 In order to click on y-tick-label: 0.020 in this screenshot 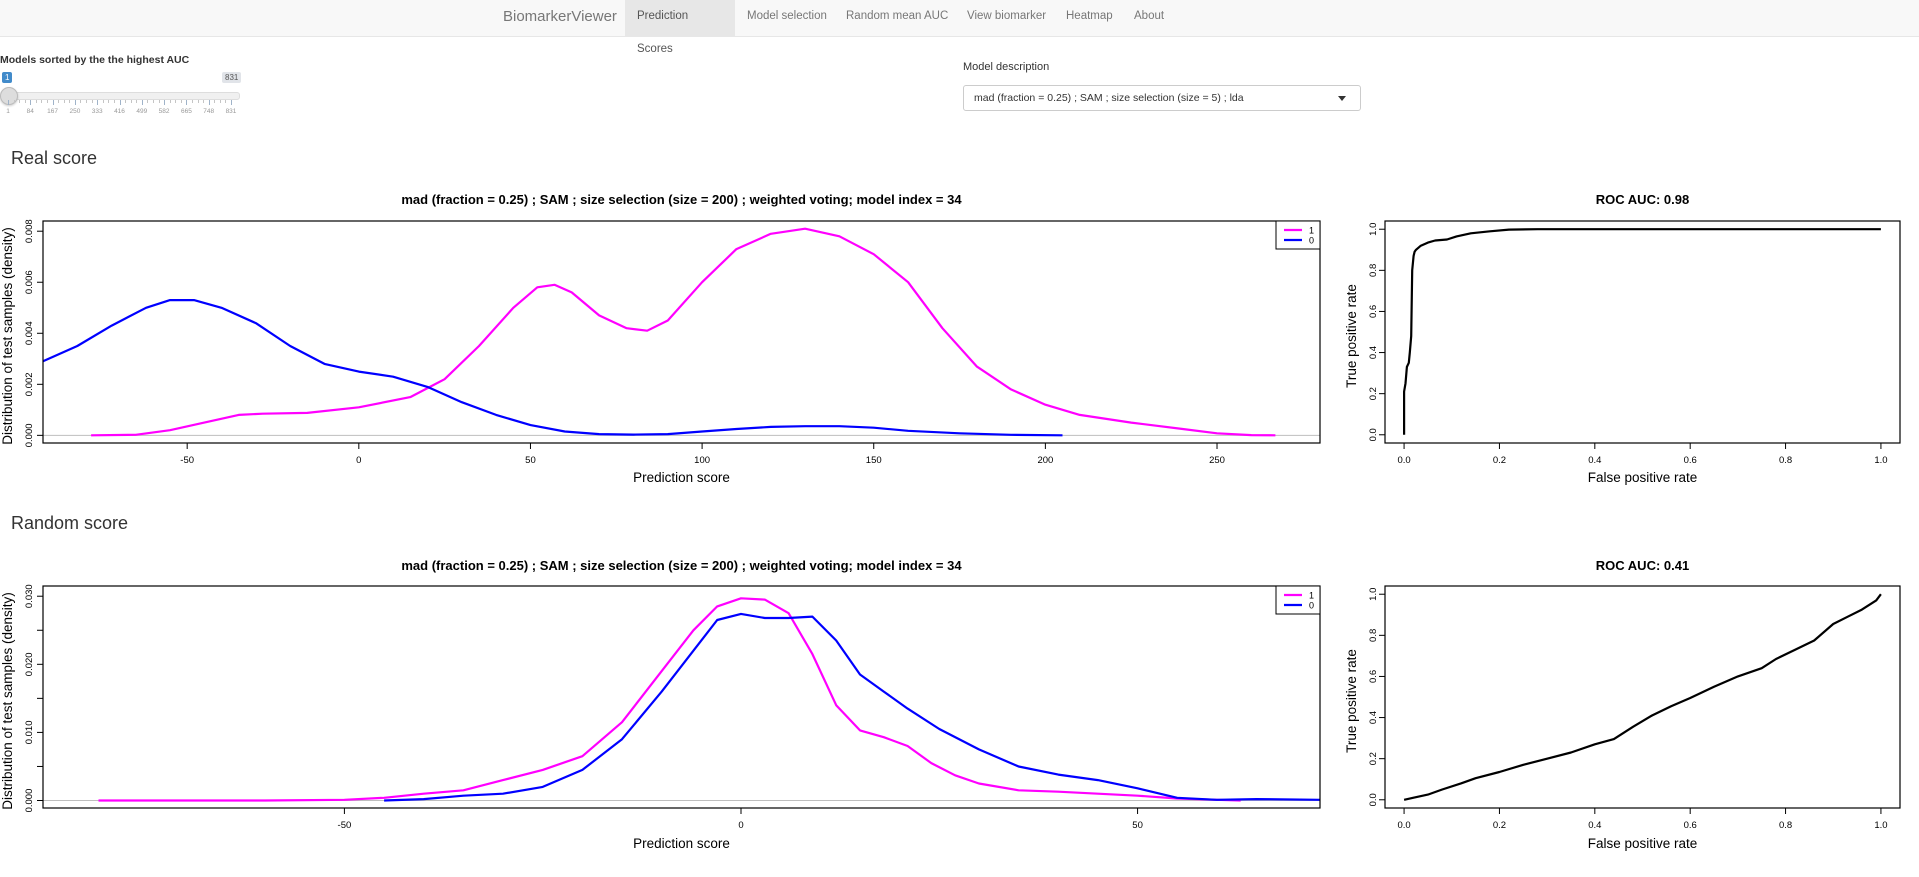, I will do `click(29, 664)`.